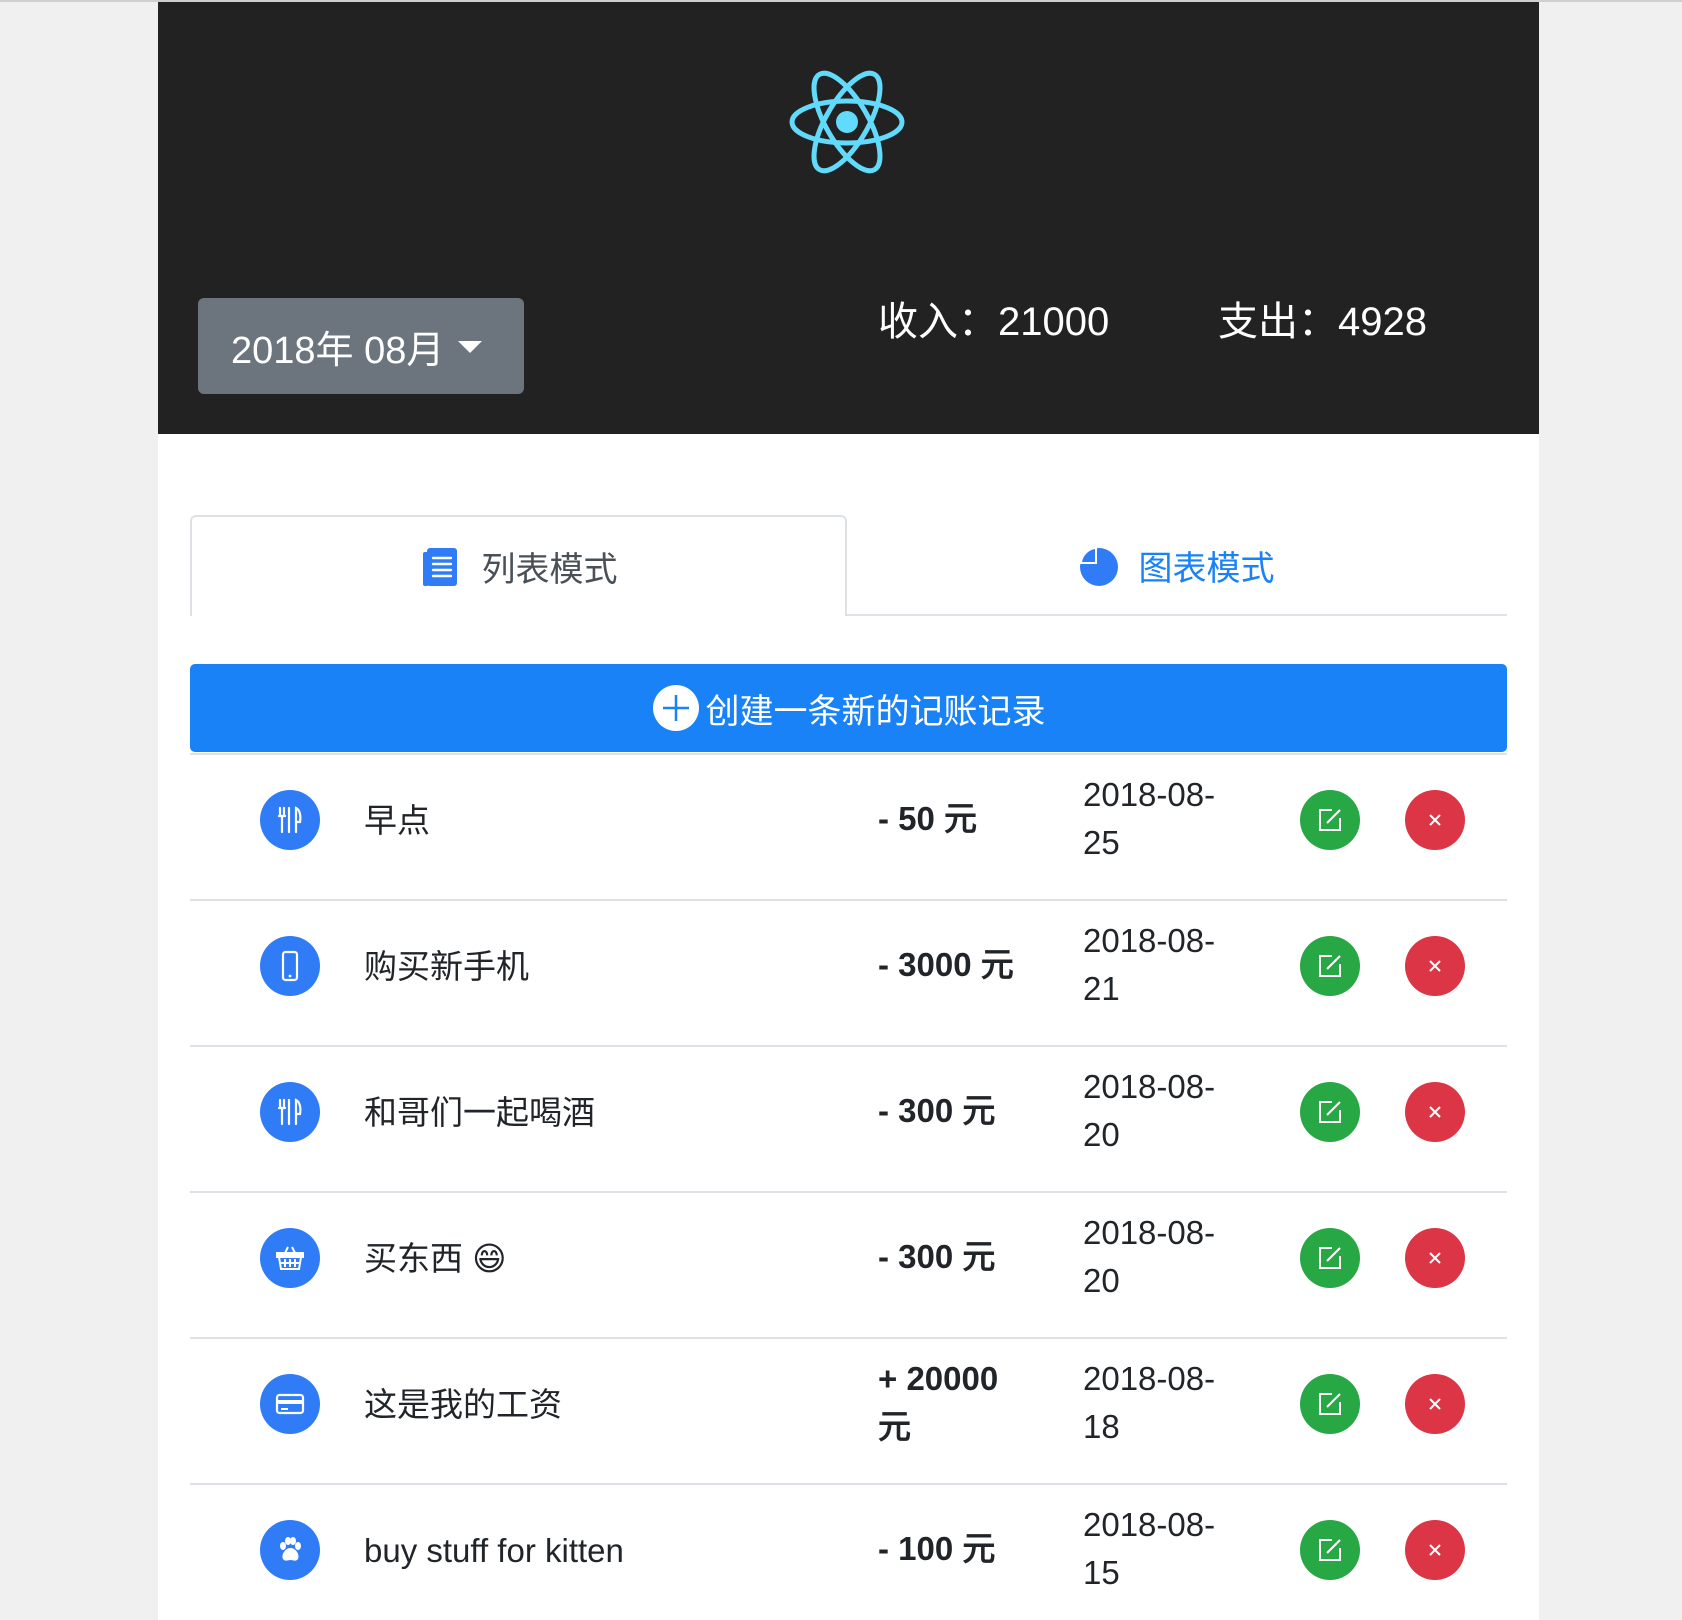 The width and height of the screenshot is (1682, 1620). I want to click on tab-list-mode: 列表模式, so click(518, 565).